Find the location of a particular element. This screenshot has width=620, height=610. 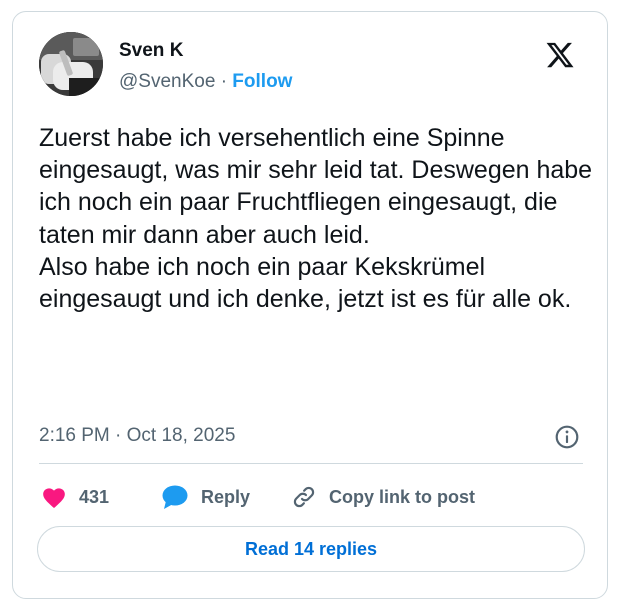

copy-link-label: Copy link to post is located at coordinates (402, 496).